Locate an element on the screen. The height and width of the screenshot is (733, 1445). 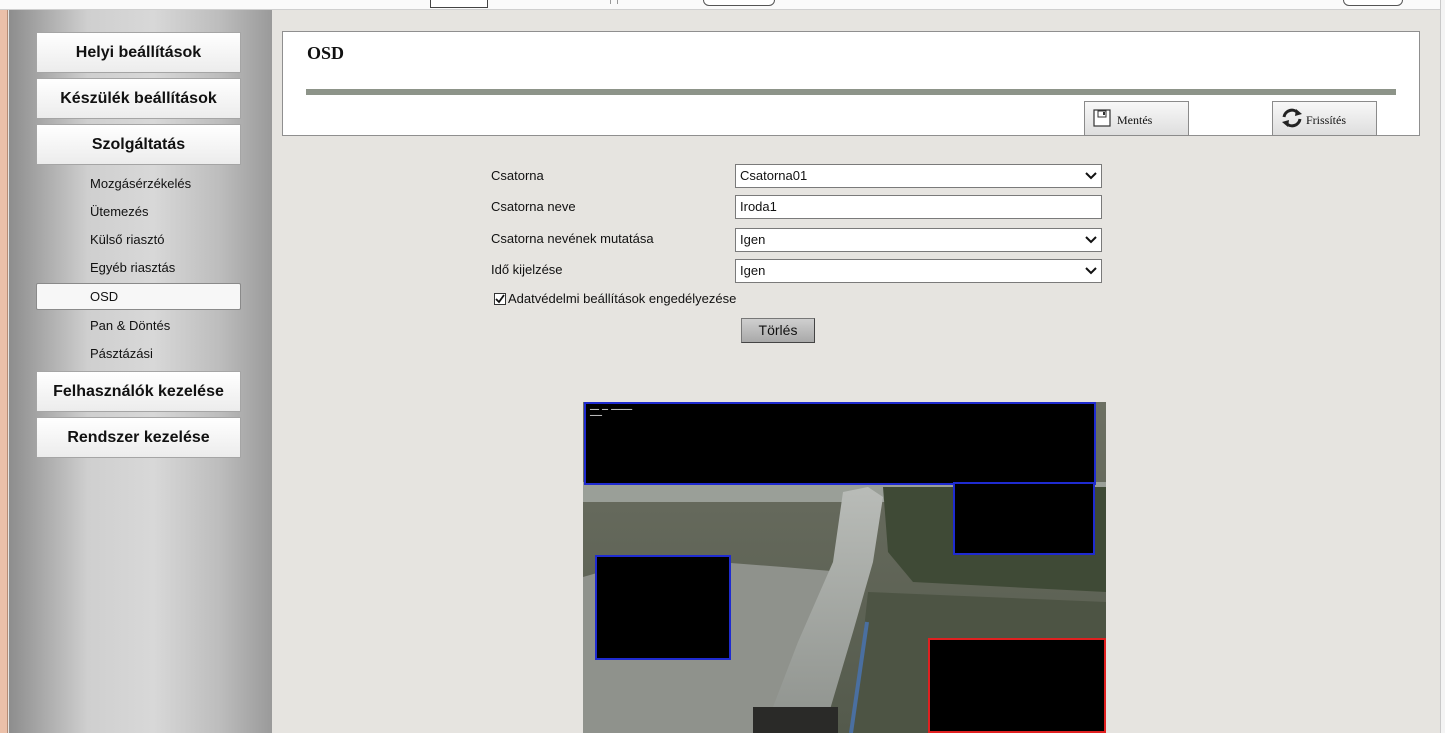
privacy-checkbox is located at coordinates (500, 299).